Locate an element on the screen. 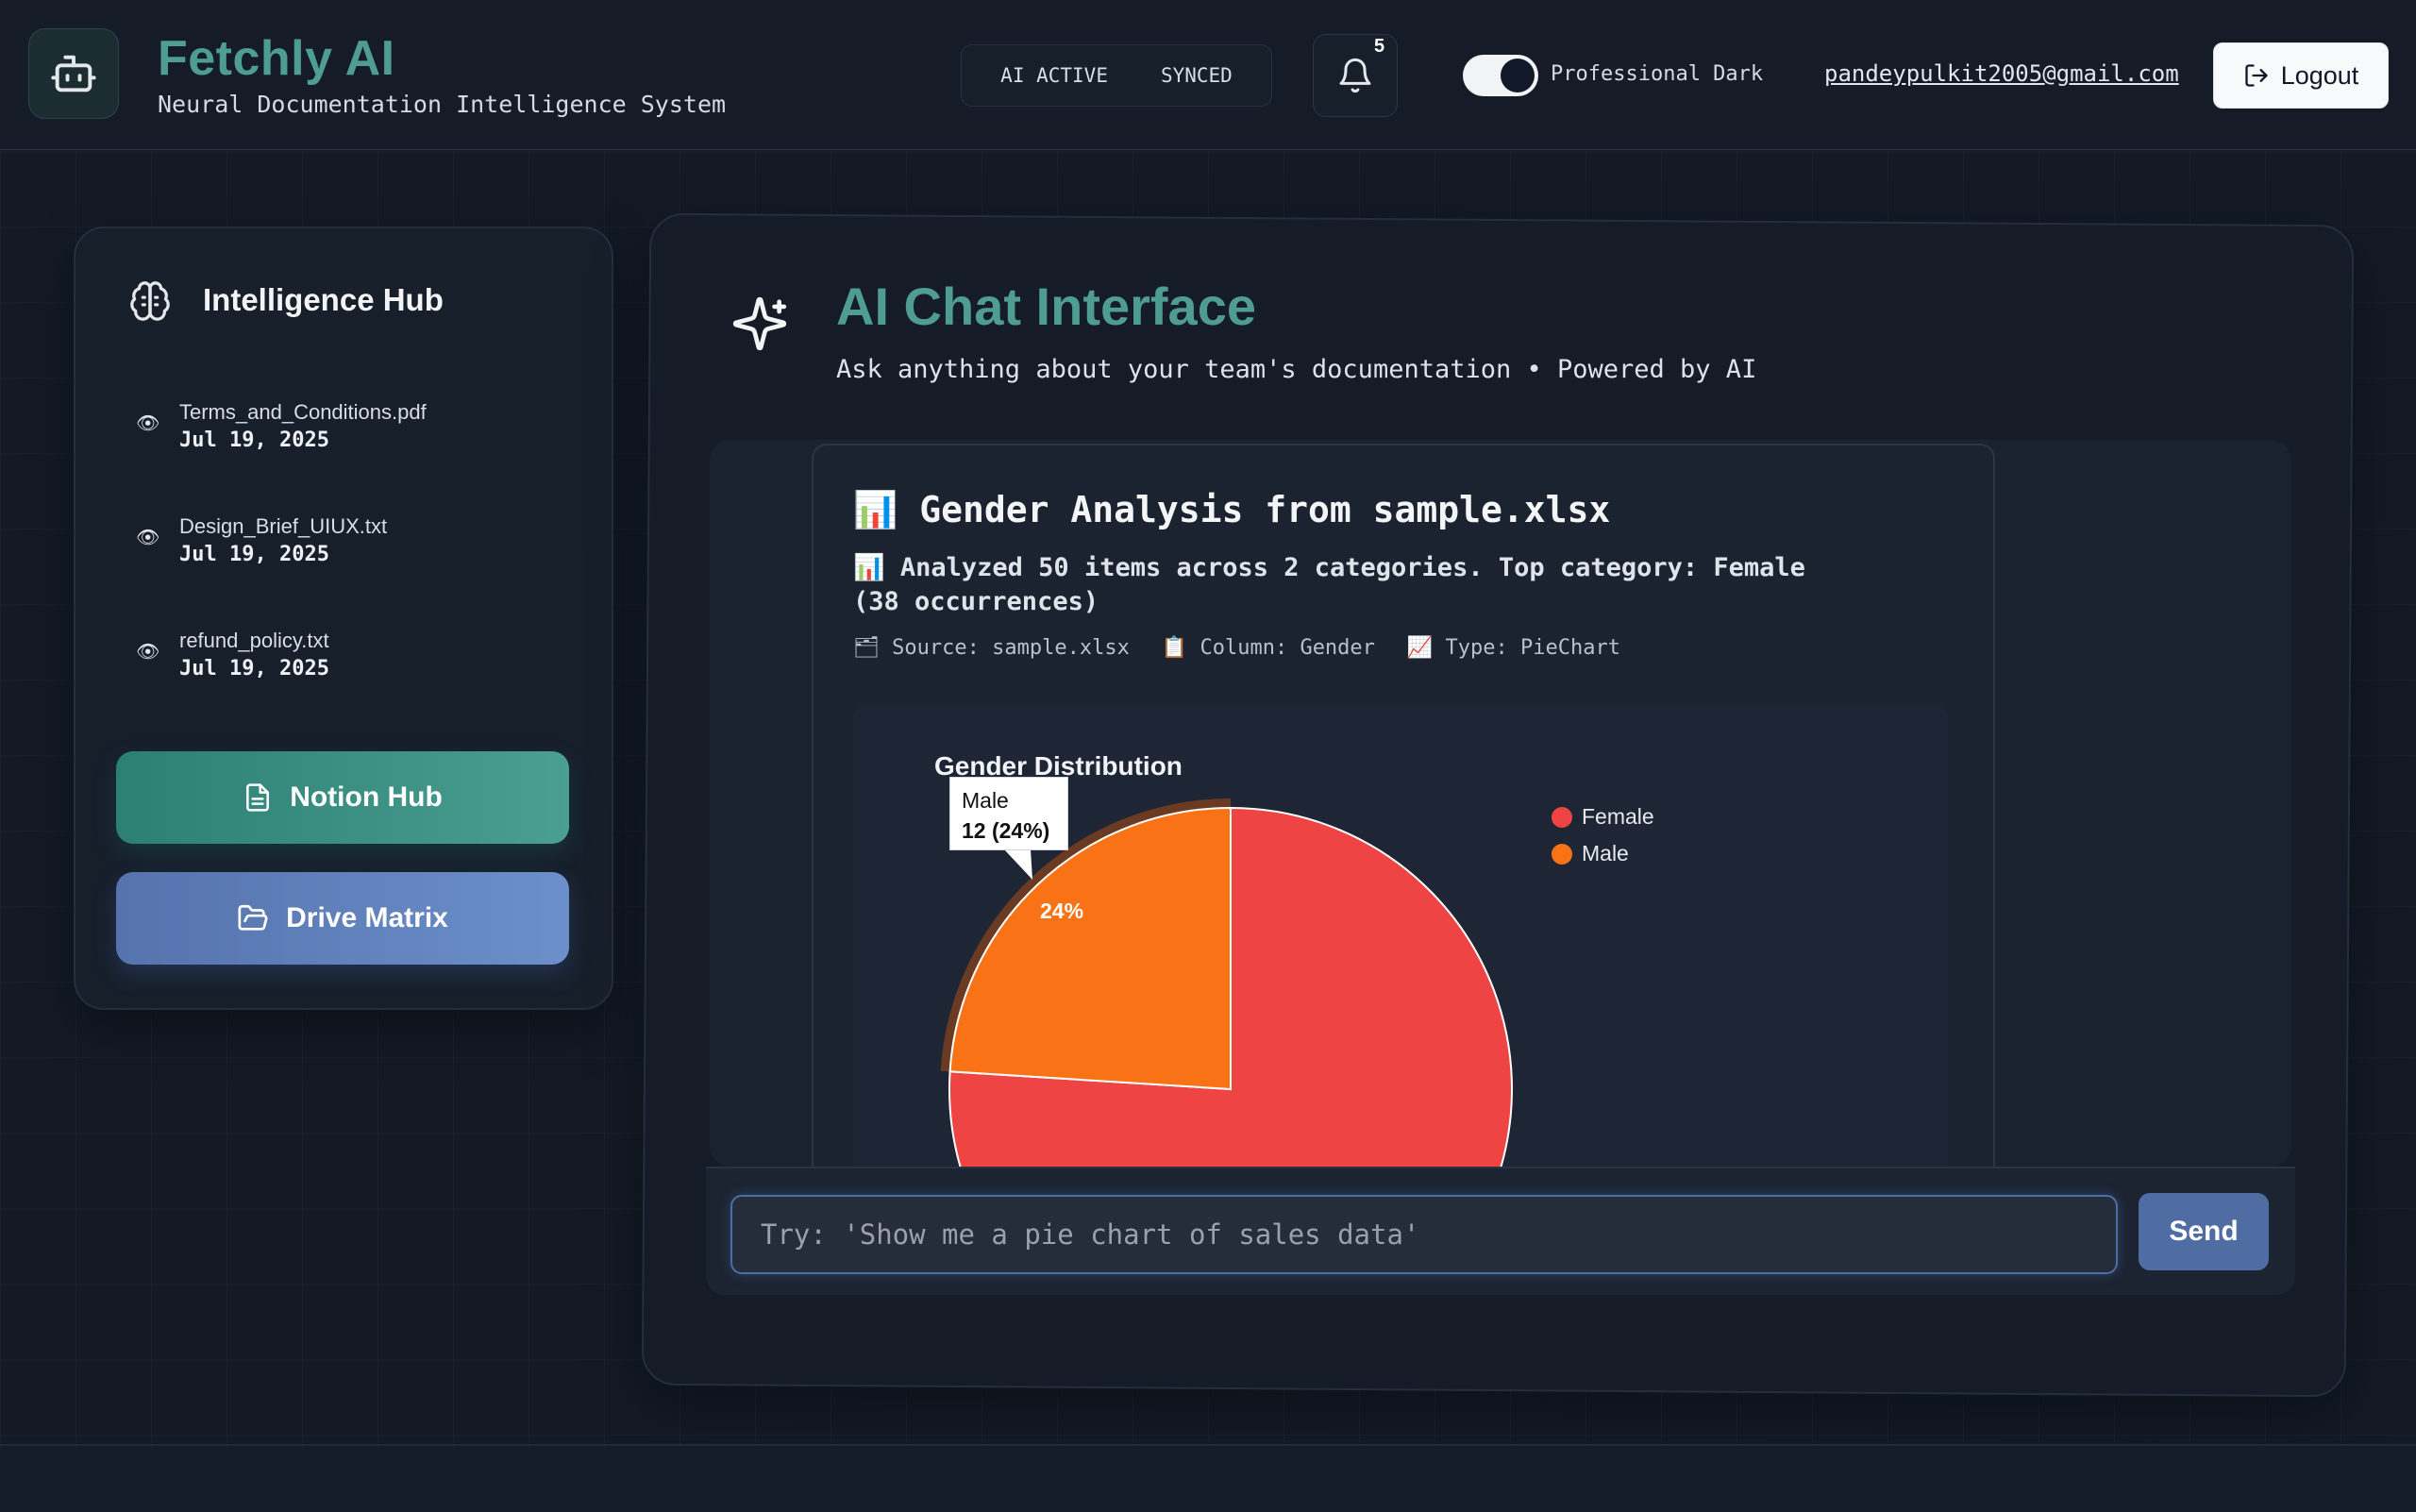  send-button: Send is located at coordinates (2204, 1231).